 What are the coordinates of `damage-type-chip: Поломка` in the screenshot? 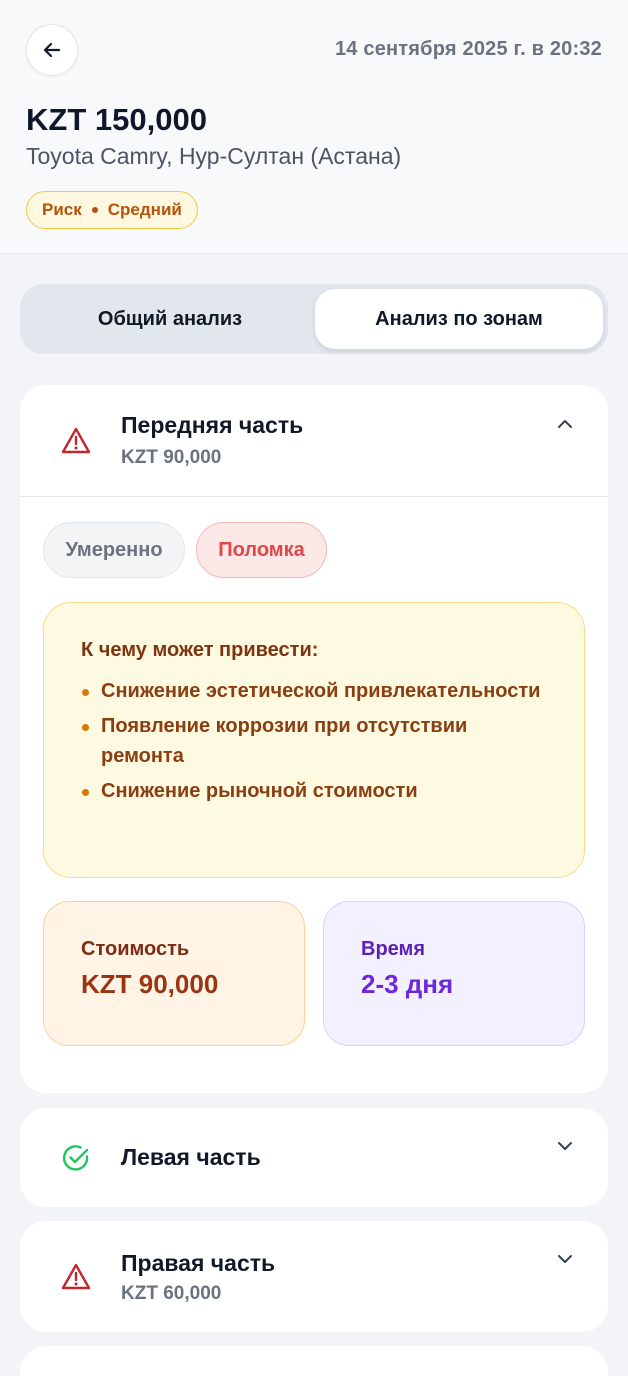 It's located at (261, 550).